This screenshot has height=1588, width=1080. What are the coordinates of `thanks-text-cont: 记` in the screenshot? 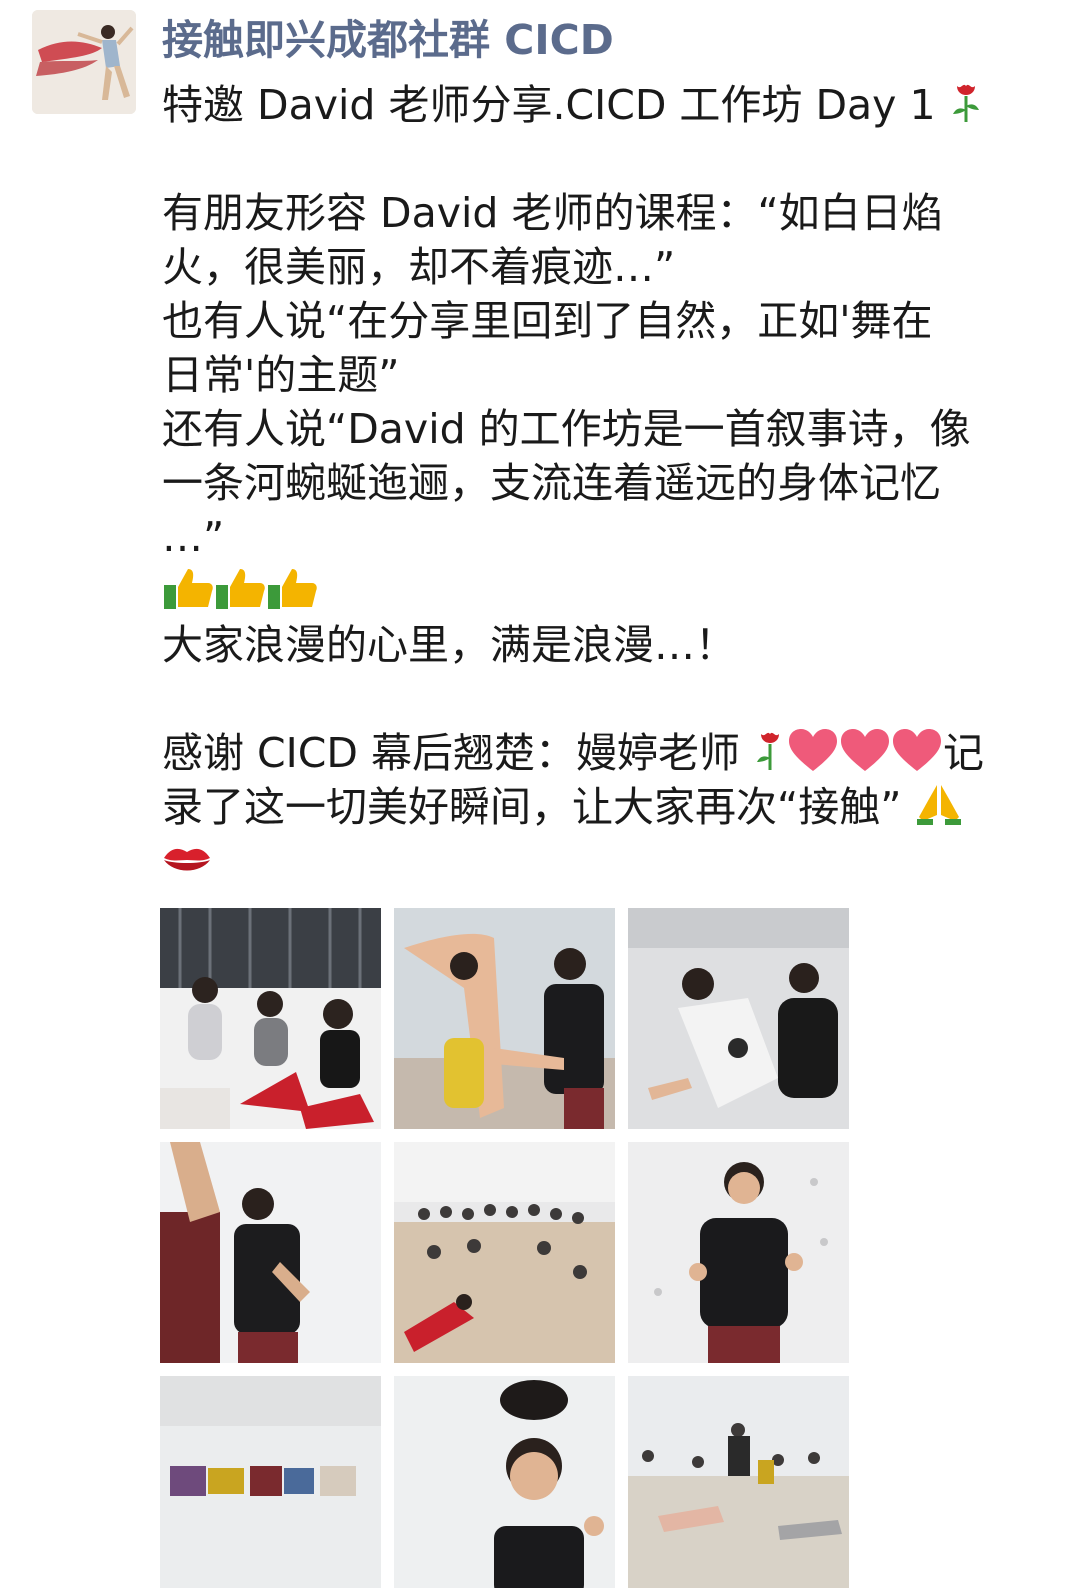 It's located at (964, 753).